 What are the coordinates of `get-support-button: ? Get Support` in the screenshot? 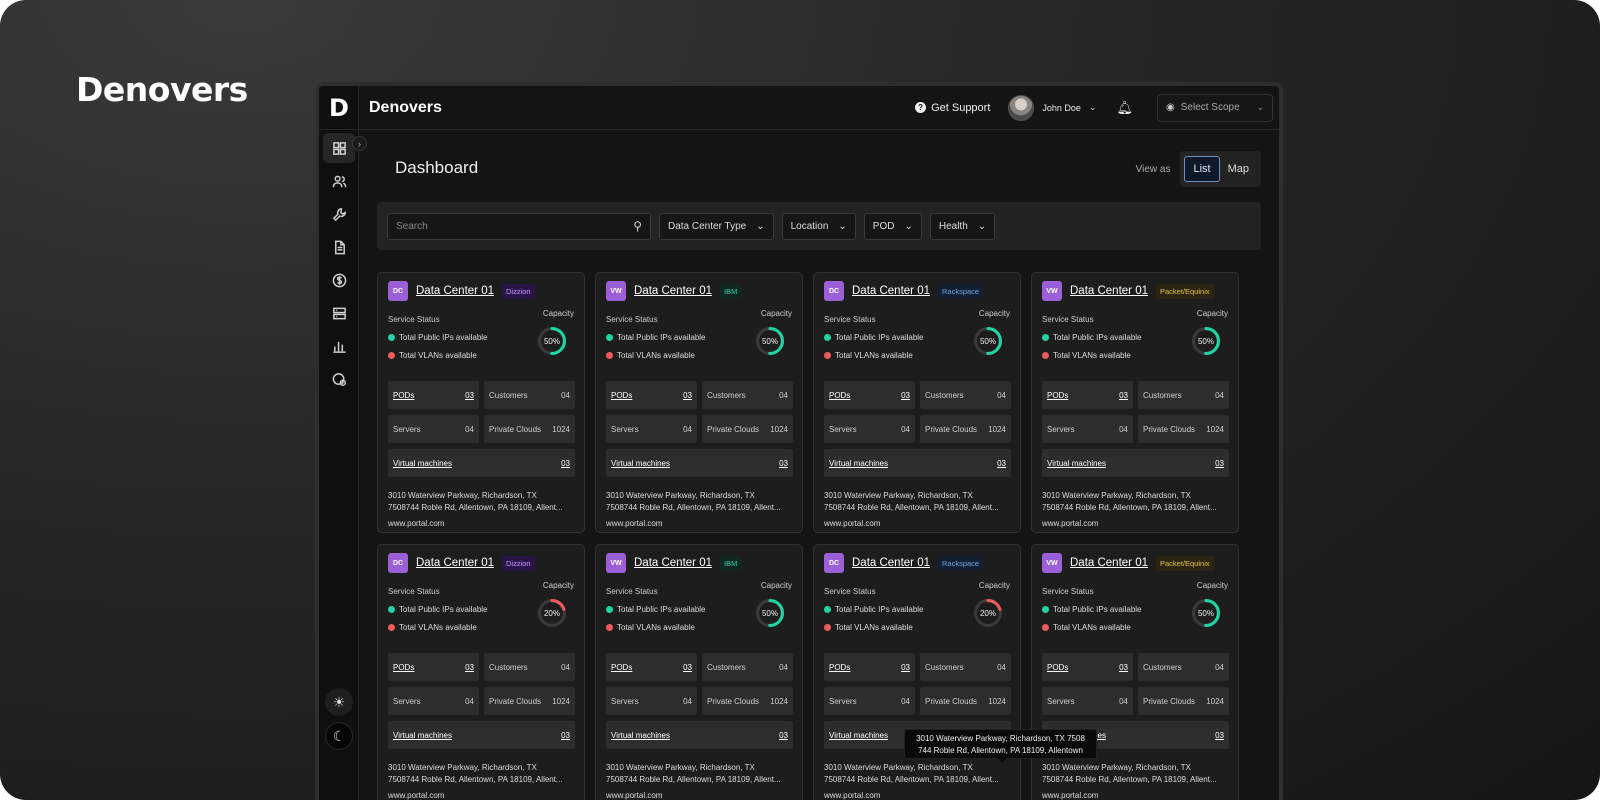 It's located at (952, 108).